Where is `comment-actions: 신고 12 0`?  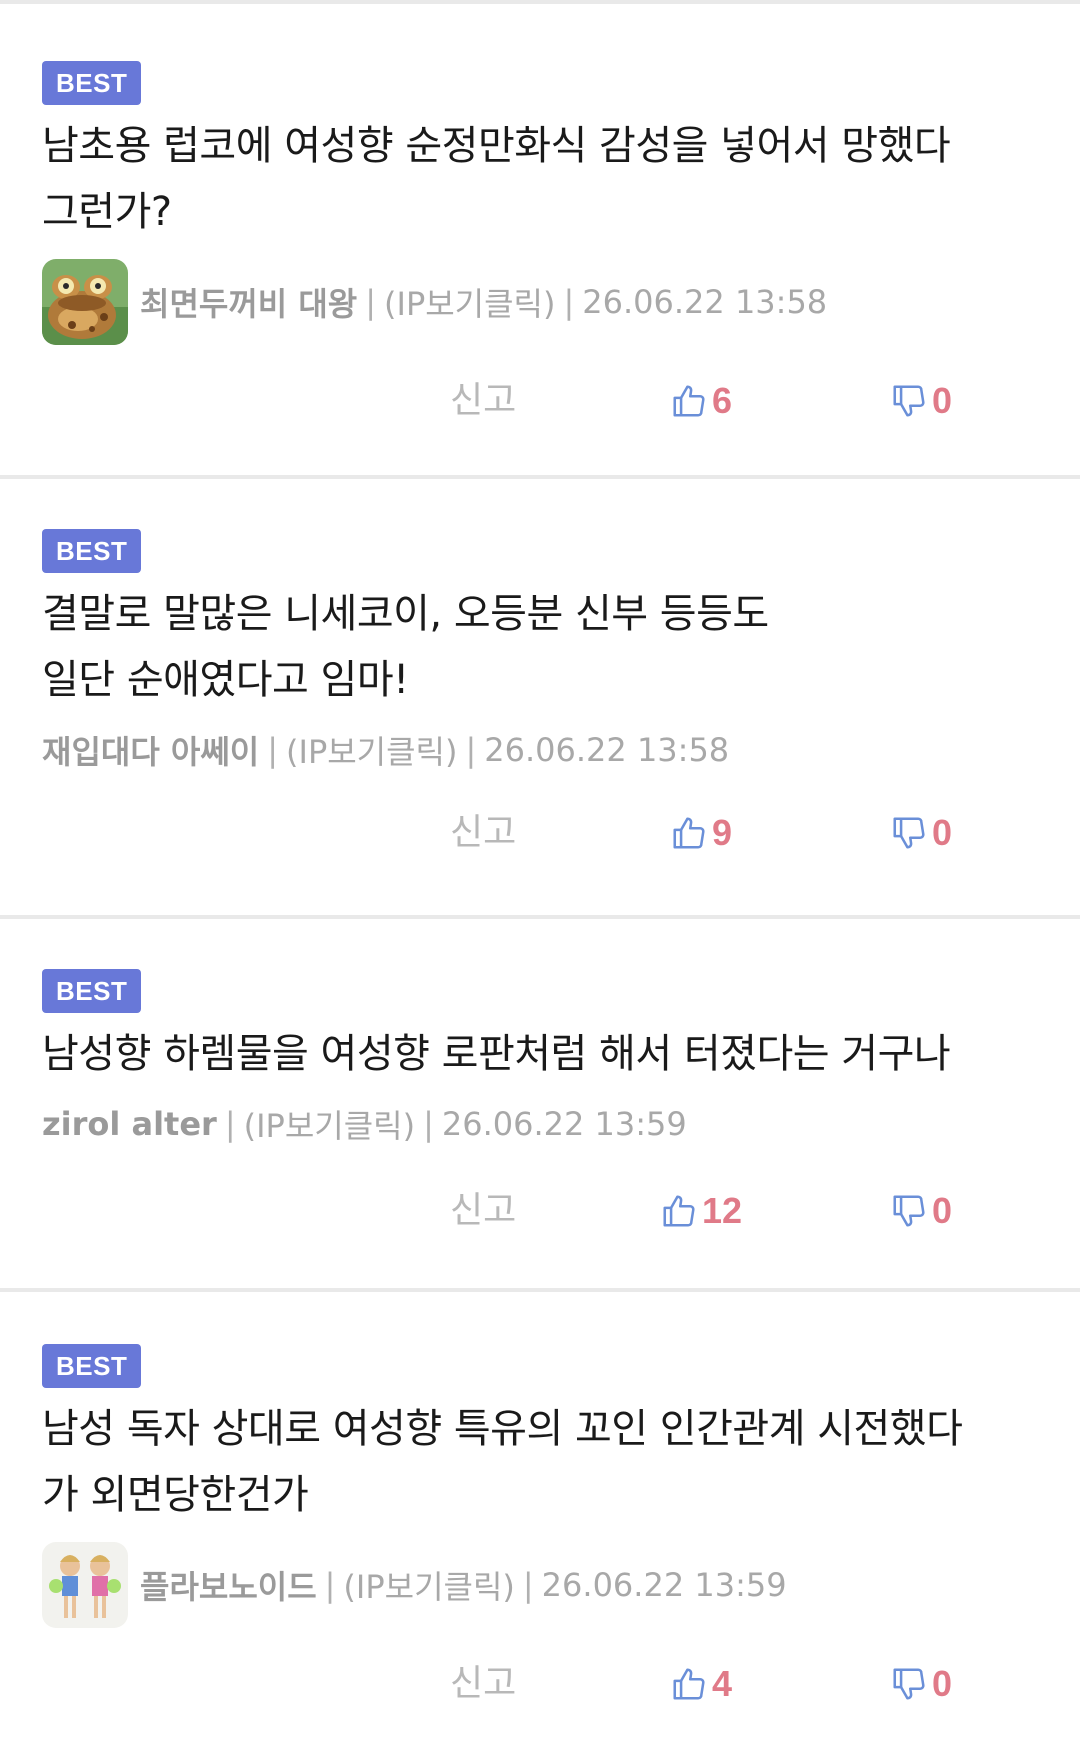
comment-actions: 신고 12 0 is located at coordinates (540, 1211).